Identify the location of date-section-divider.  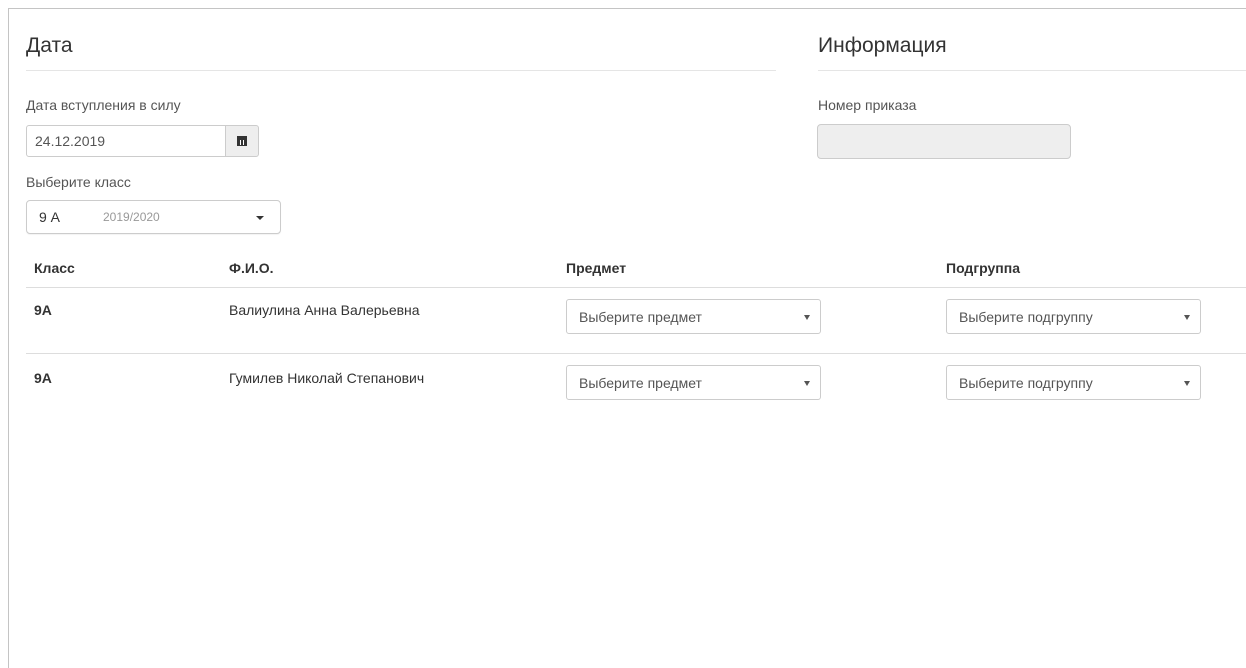
(401, 70).